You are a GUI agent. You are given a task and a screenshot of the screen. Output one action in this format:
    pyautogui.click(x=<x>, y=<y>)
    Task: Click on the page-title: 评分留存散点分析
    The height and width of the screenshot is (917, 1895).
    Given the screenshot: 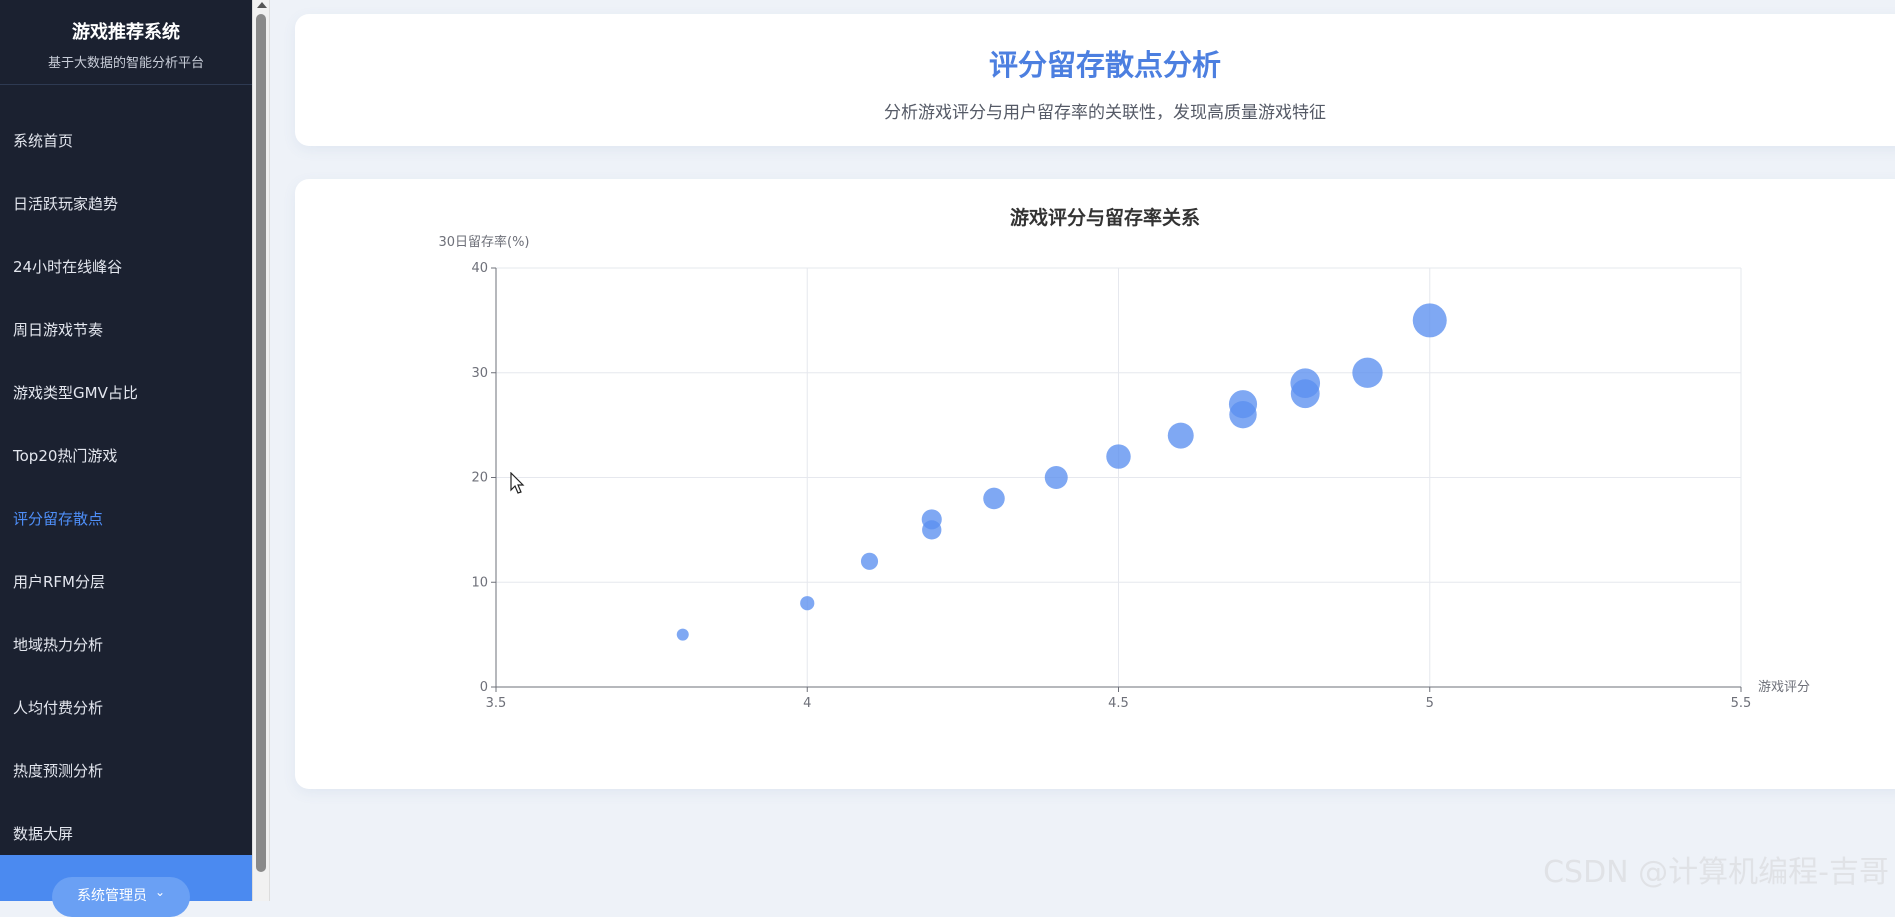 What is the action you would take?
    pyautogui.click(x=1104, y=65)
    